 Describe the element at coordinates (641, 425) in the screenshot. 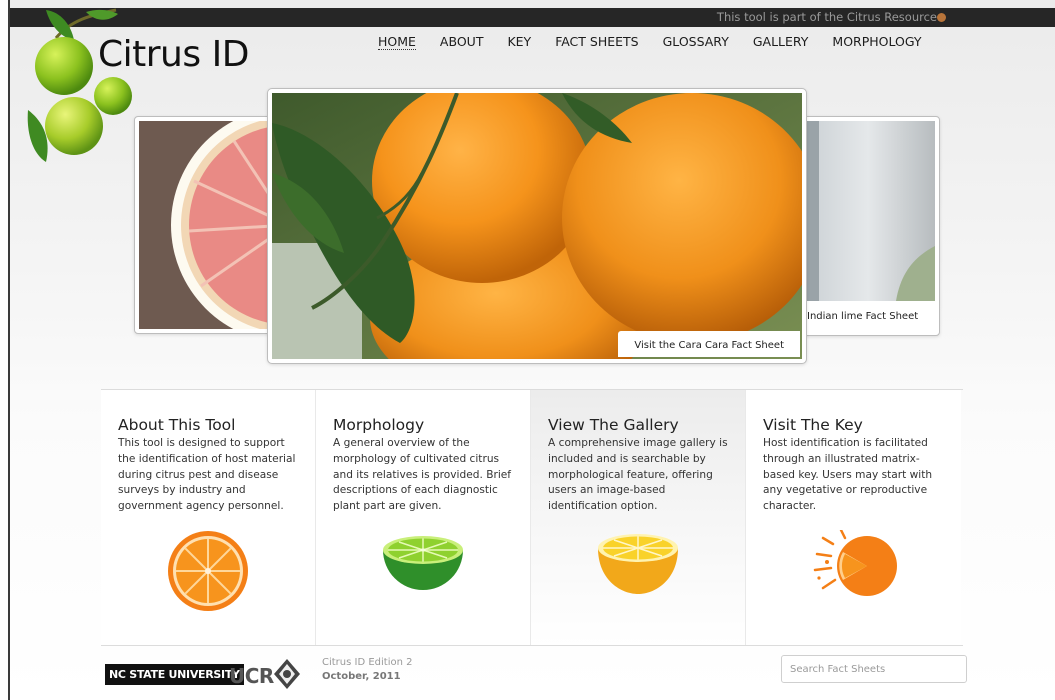

I see `feature-title: View The Gallery` at that location.